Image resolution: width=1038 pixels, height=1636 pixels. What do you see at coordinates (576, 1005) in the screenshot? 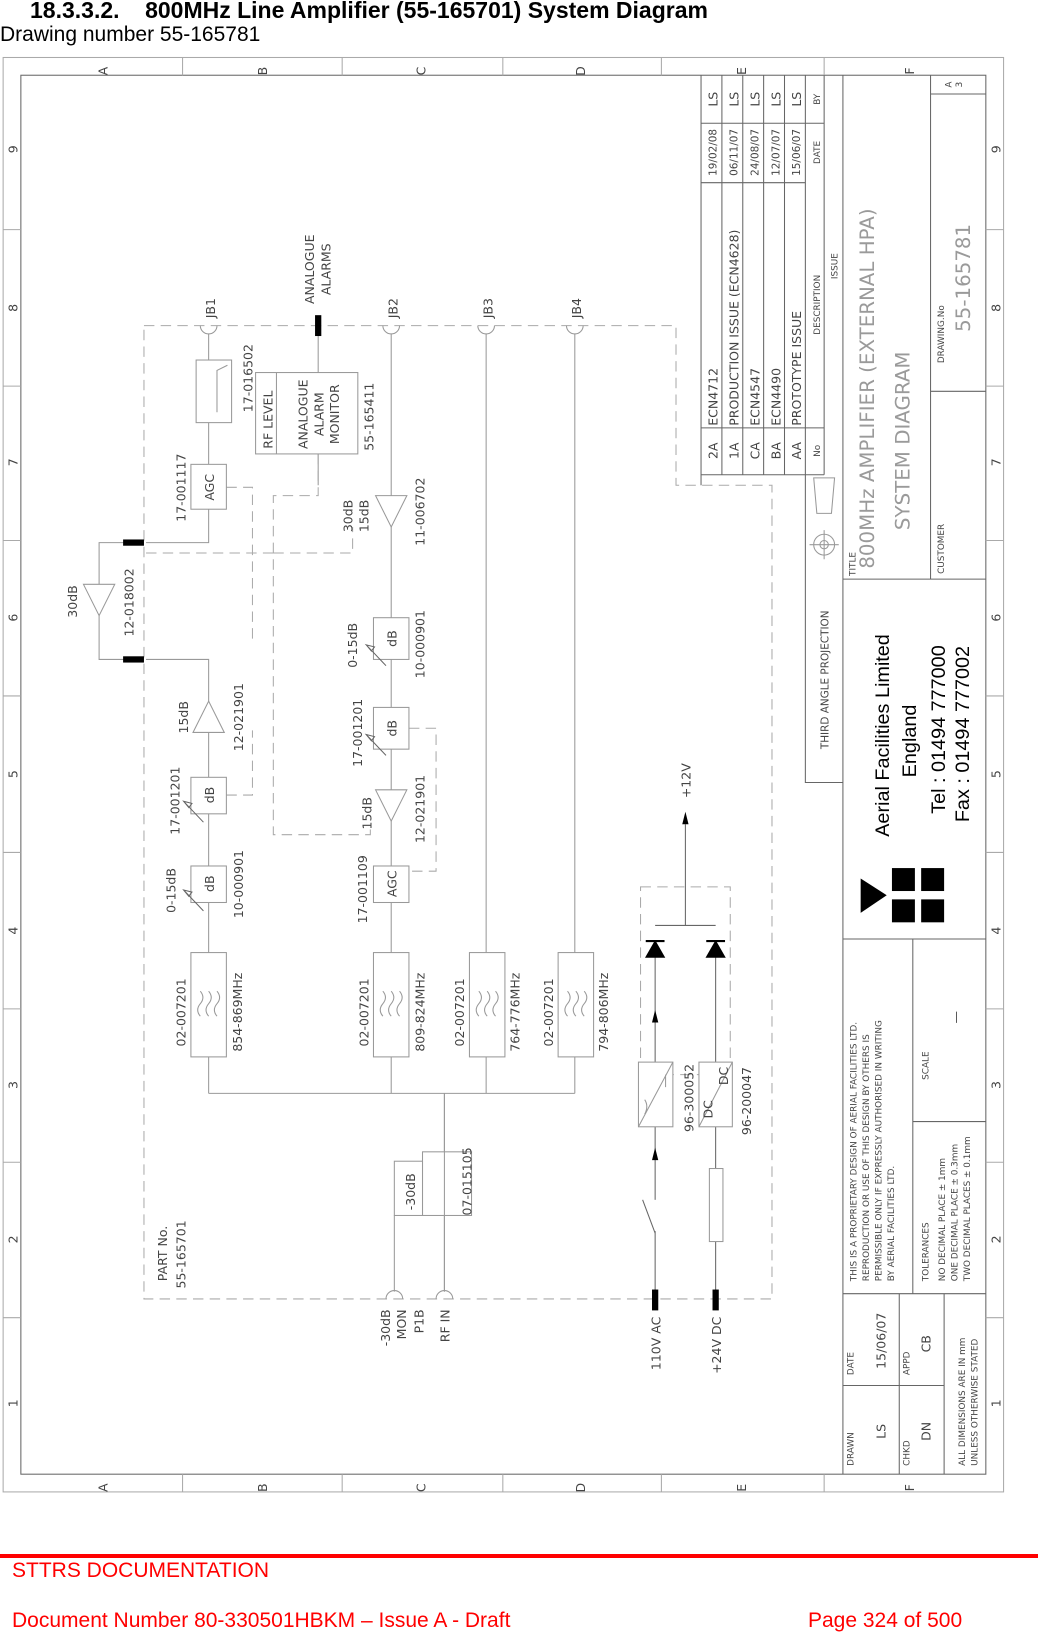
I see `filter-794-806: 02-007201 794-806MHz` at bounding box center [576, 1005].